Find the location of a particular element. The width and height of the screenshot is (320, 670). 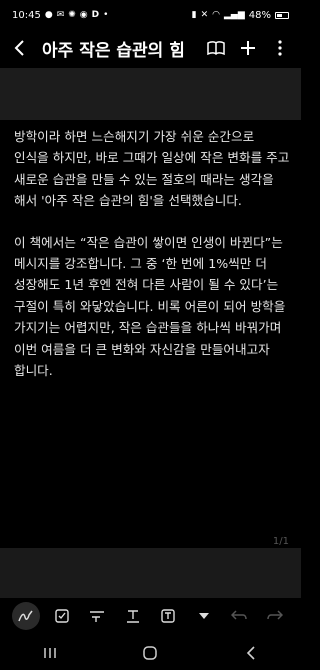

status-left: 10:45 ● ✉ ✺ ◉ D • is located at coordinates (60, 15).